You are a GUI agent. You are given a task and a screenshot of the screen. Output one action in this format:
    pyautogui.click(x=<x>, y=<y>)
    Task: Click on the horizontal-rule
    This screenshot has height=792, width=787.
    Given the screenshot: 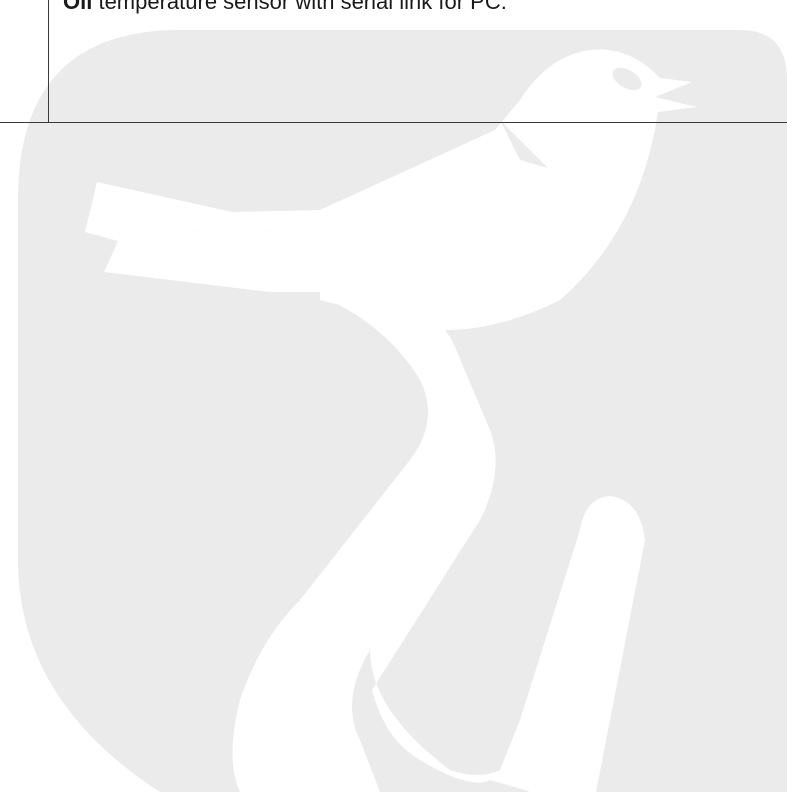 What is the action you would take?
    pyautogui.click(x=393, y=122)
    